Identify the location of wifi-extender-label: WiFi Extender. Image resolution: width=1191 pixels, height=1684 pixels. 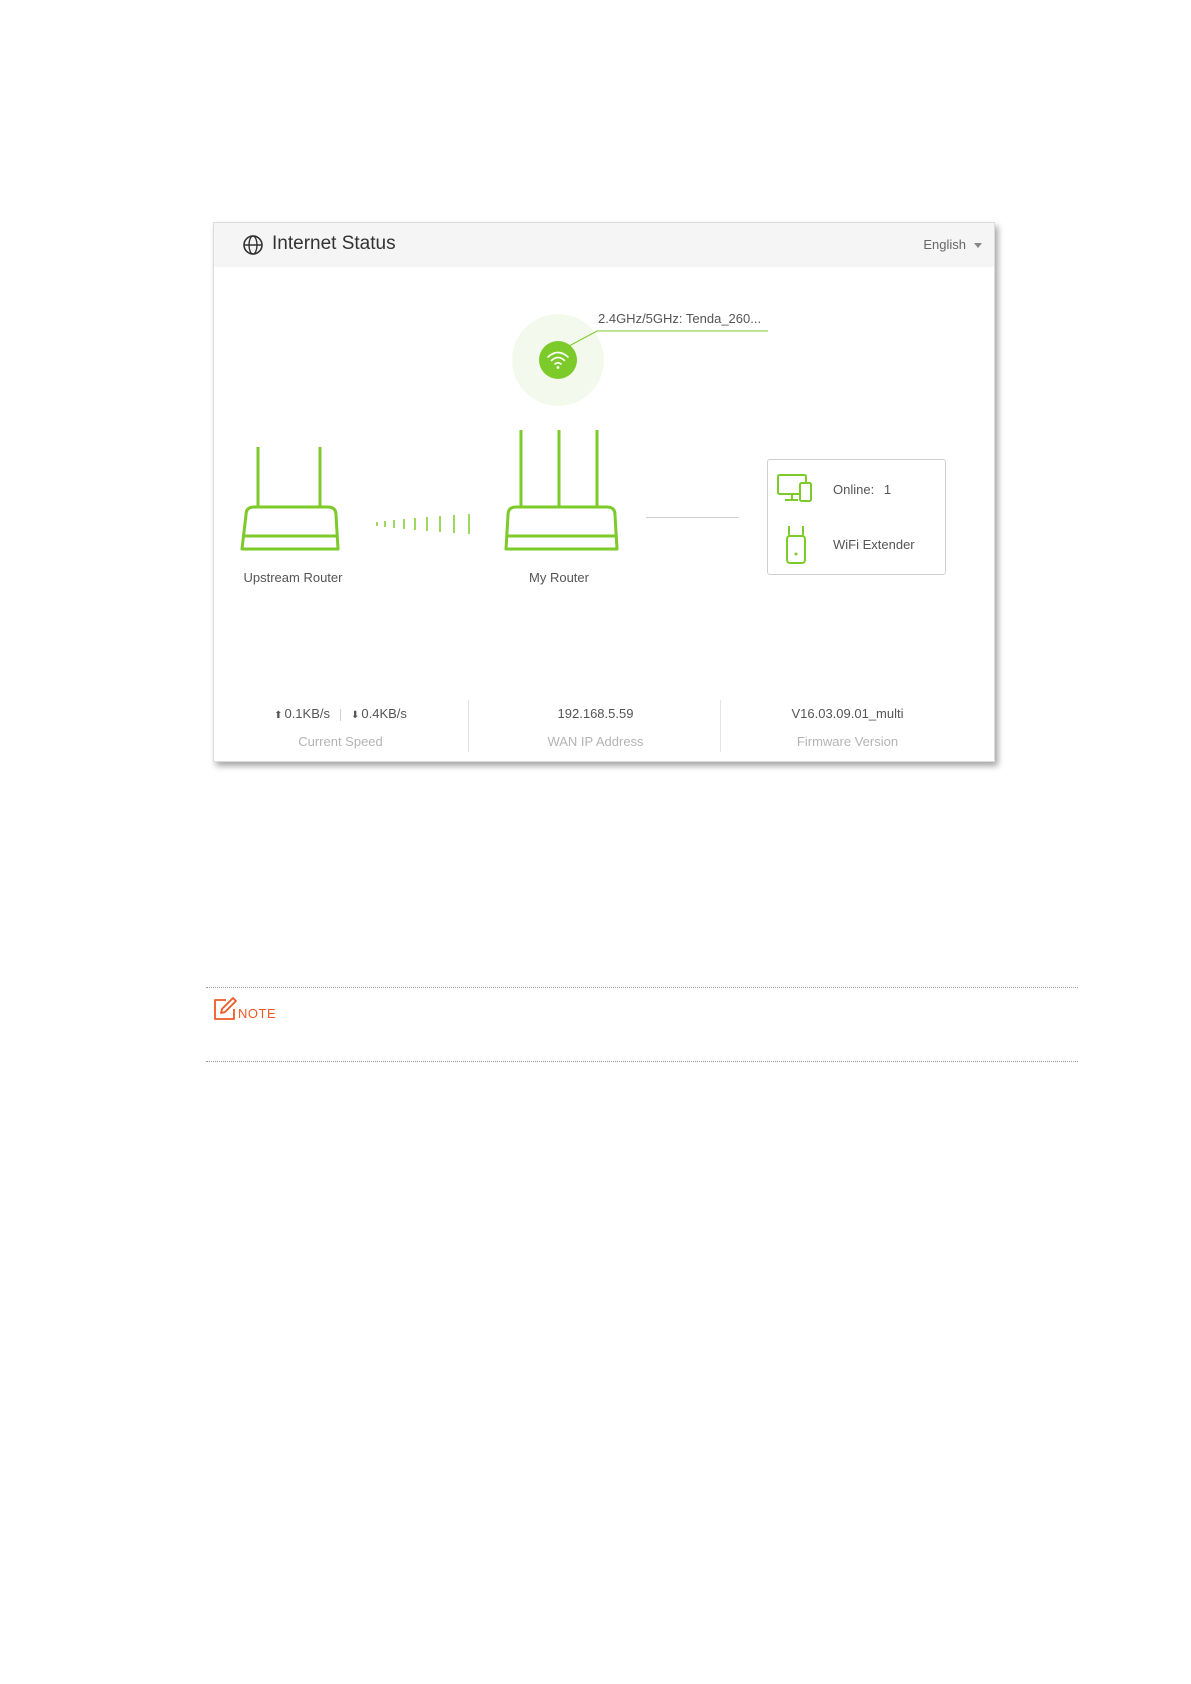
(874, 544).